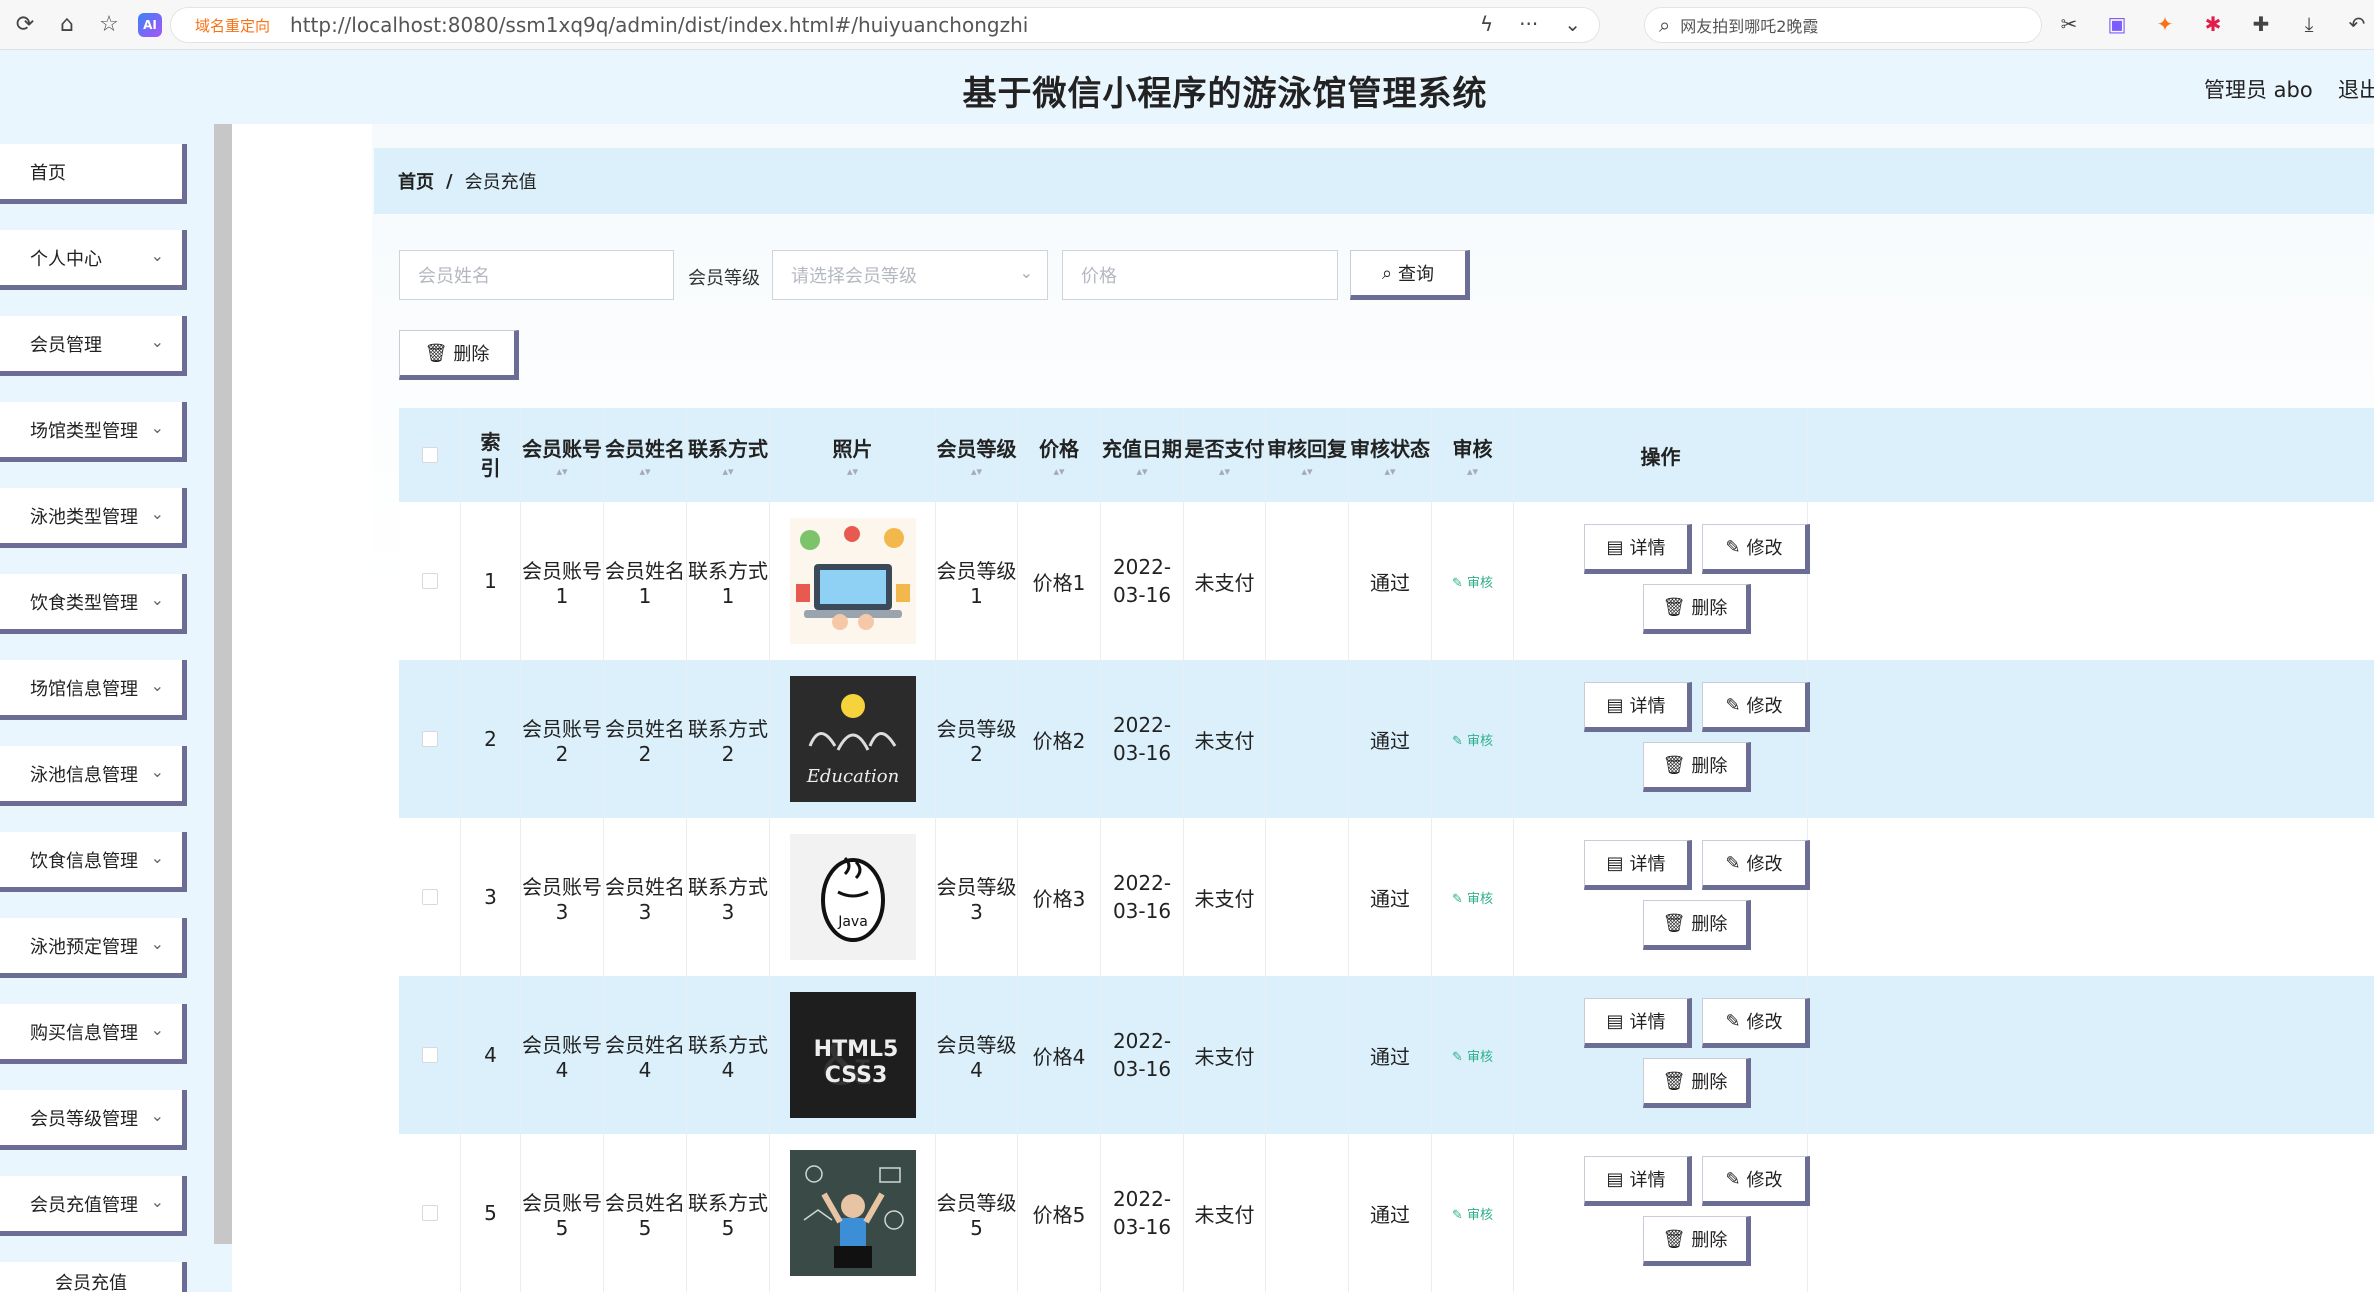 The height and width of the screenshot is (1292, 2374). I want to click on column-header: 审核 ▴▾, so click(1473, 455).